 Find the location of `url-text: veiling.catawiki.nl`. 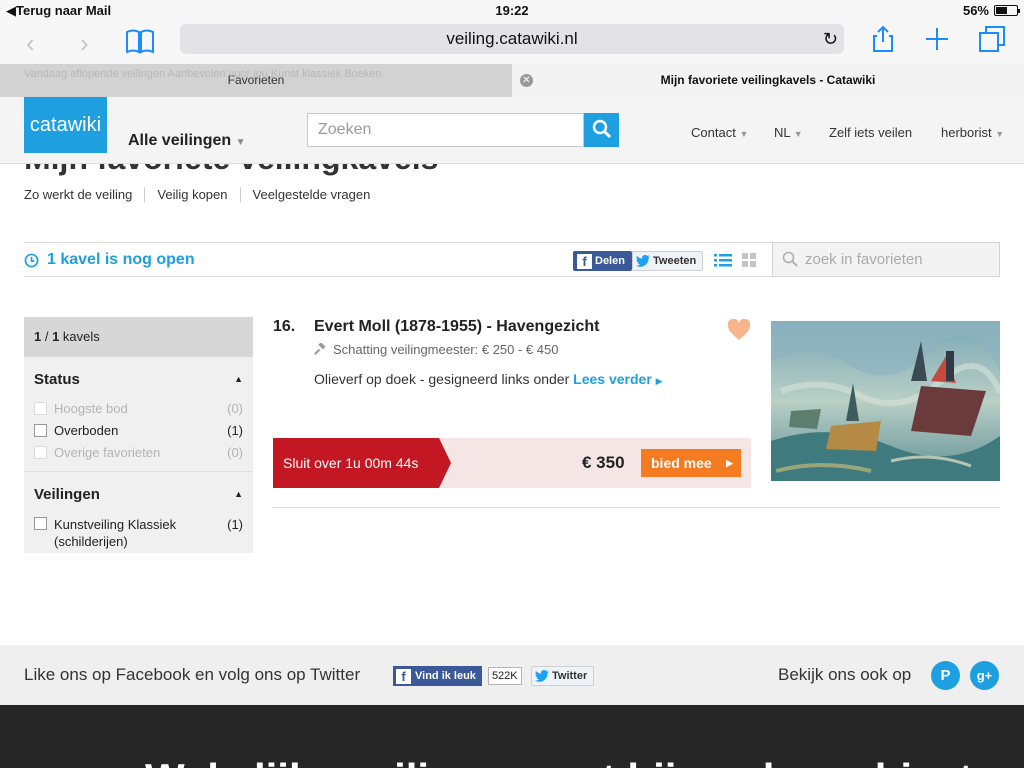

url-text: veiling.catawiki.nl is located at coordinates (512, 38).